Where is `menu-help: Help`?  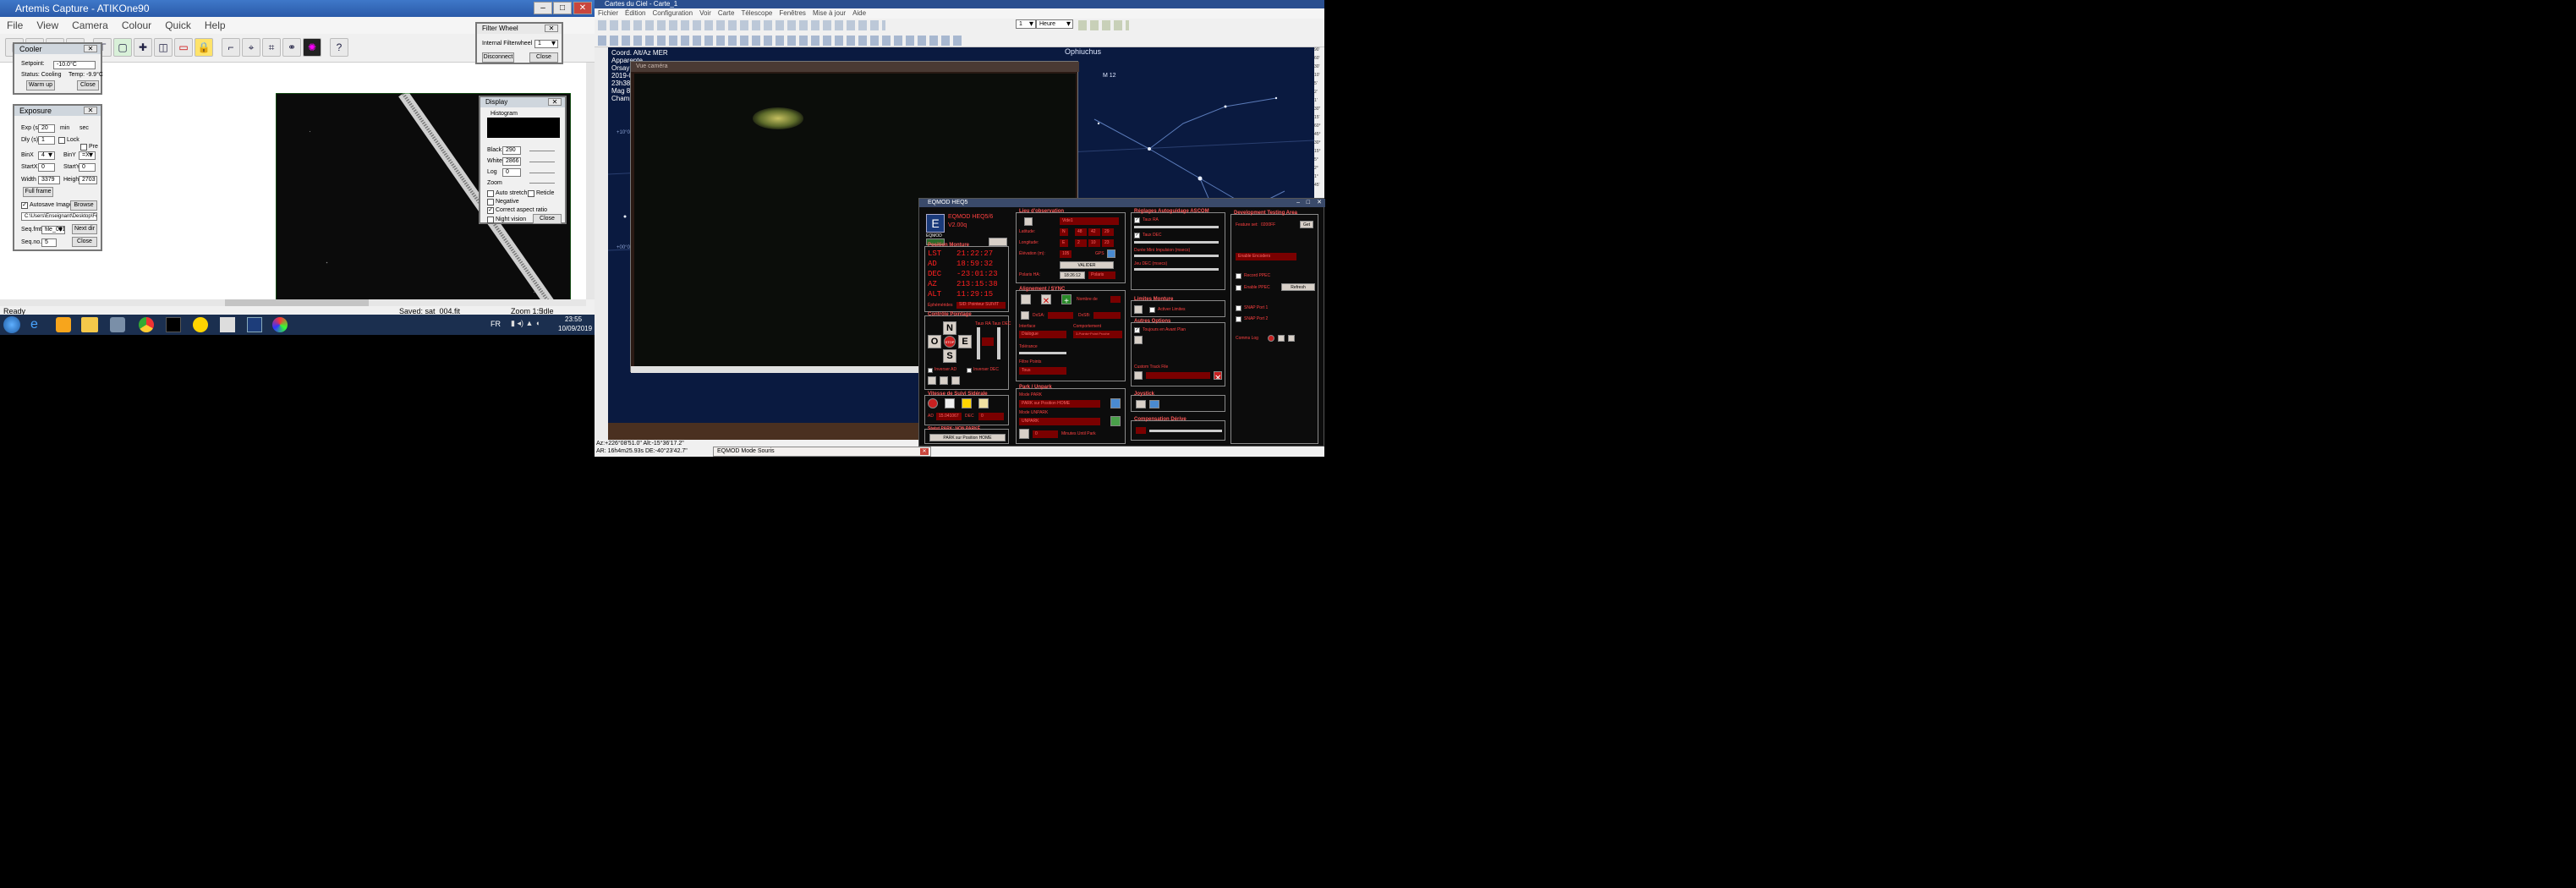
menu-help: Help is located at coordinates (215, 25).